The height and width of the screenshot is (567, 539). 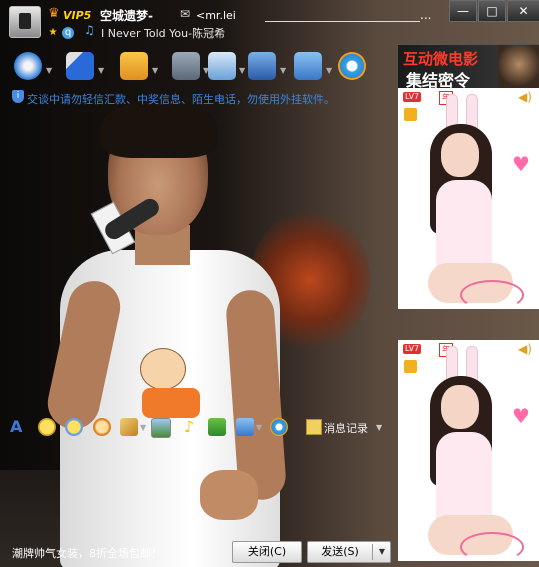 What do you see at coordinates (308, 66) in the screenshot?
I see `remote-assist-icon` at bounding box center [308, 66].